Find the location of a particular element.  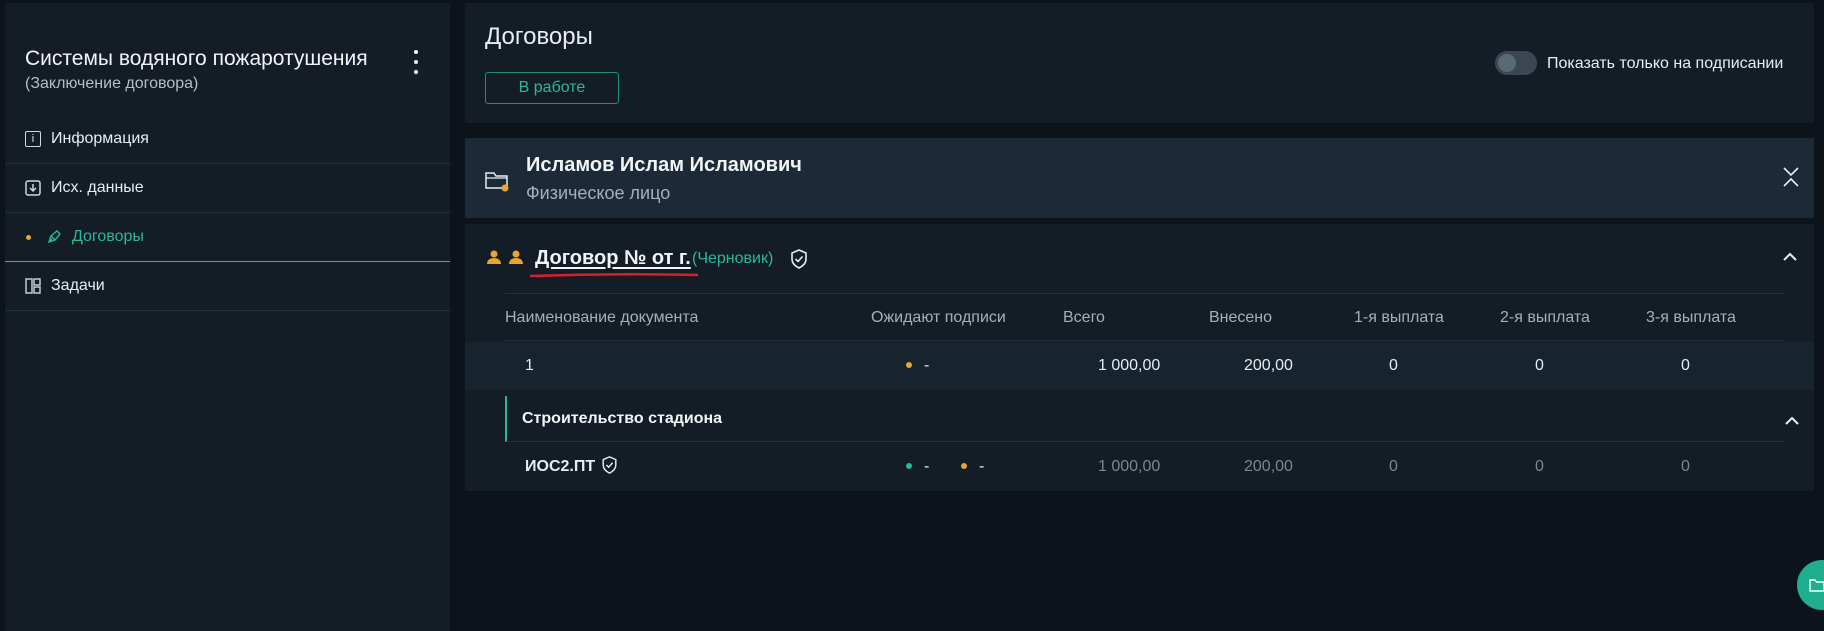

sidebar-item-label: Договоры is located at coordinates (108, 236).